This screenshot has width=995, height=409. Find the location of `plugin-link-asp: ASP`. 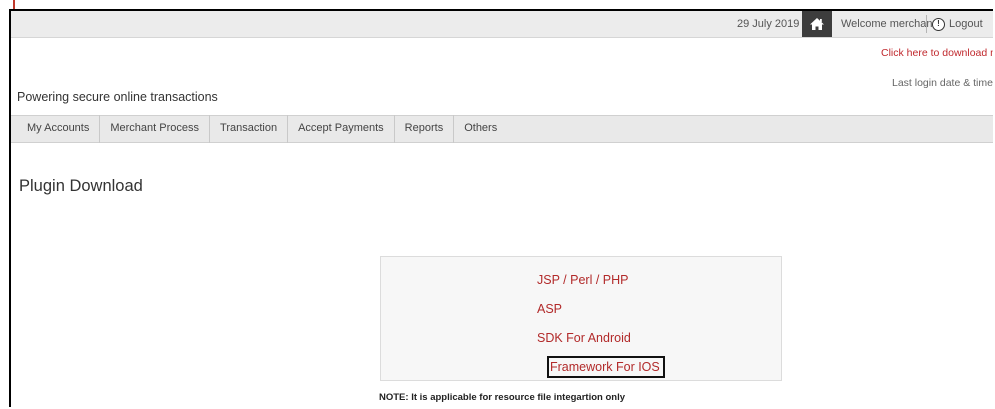

plugin-link-asp: ASP is located at coordinates (549, 309).